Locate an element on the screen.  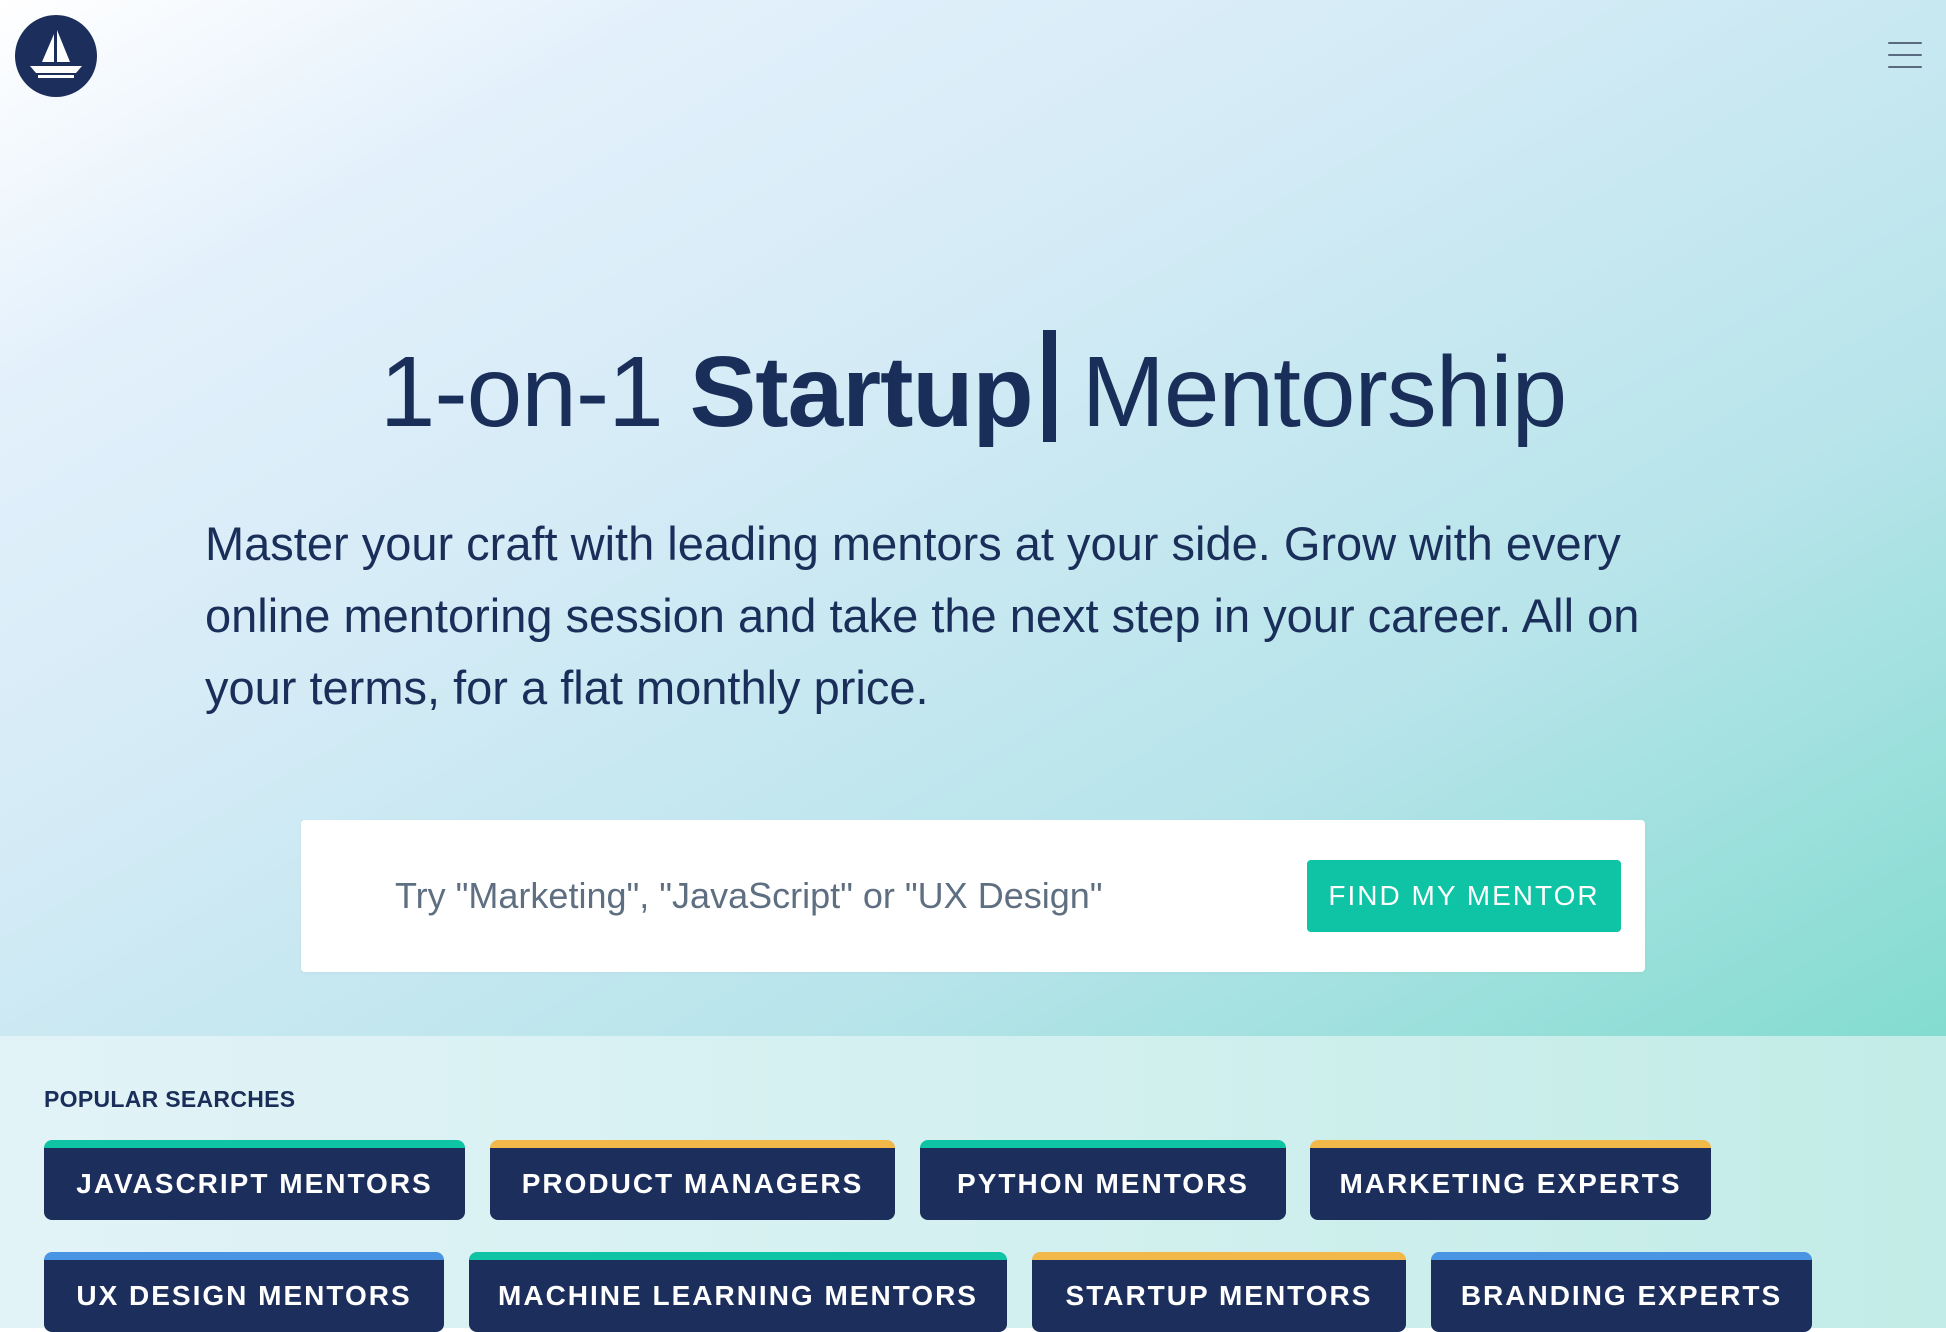
headline-keyword: Startup is located at coordinates (861, 392).